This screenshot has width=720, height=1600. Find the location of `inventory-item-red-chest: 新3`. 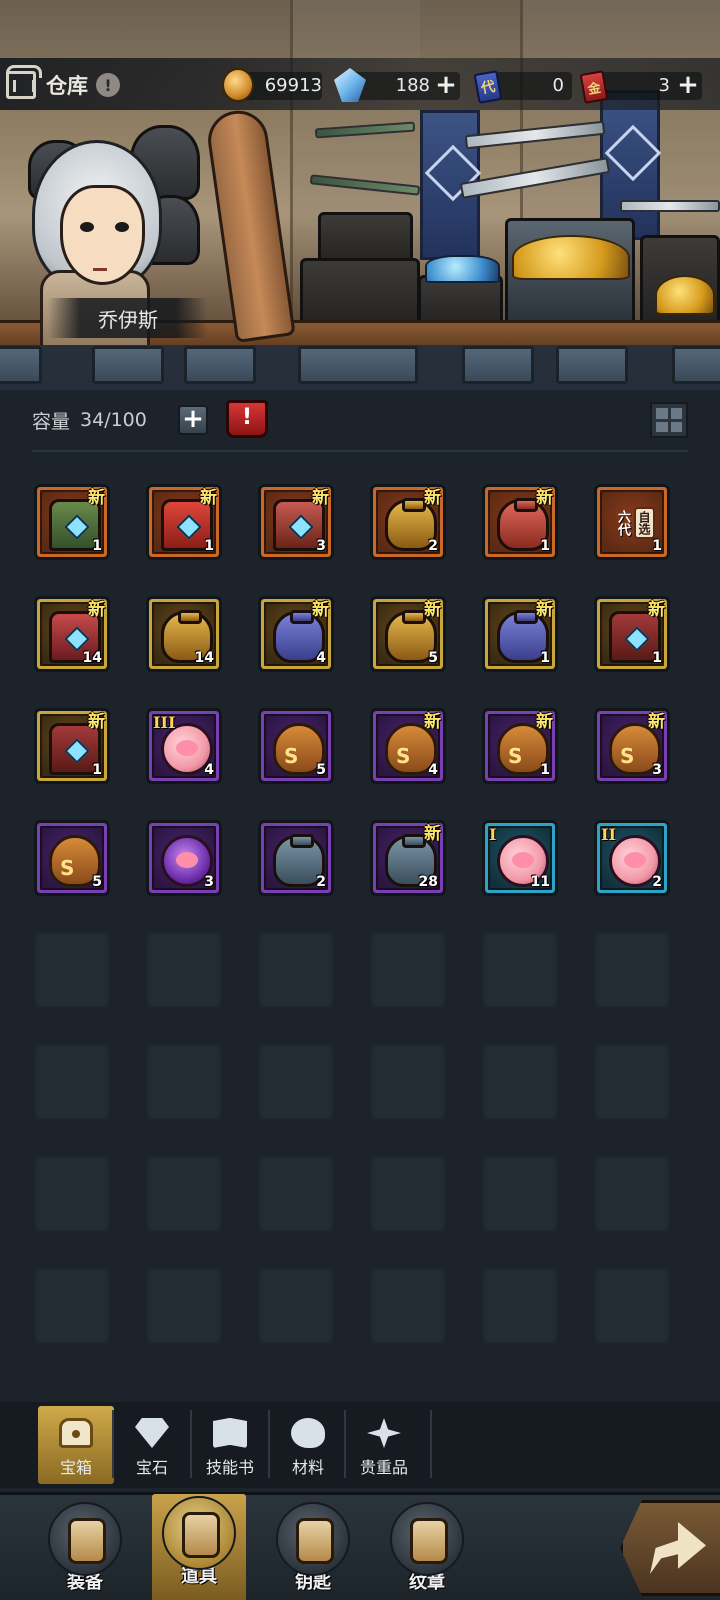

inventory-item-red-chest: 新3 is located at coordinates (296, 522).